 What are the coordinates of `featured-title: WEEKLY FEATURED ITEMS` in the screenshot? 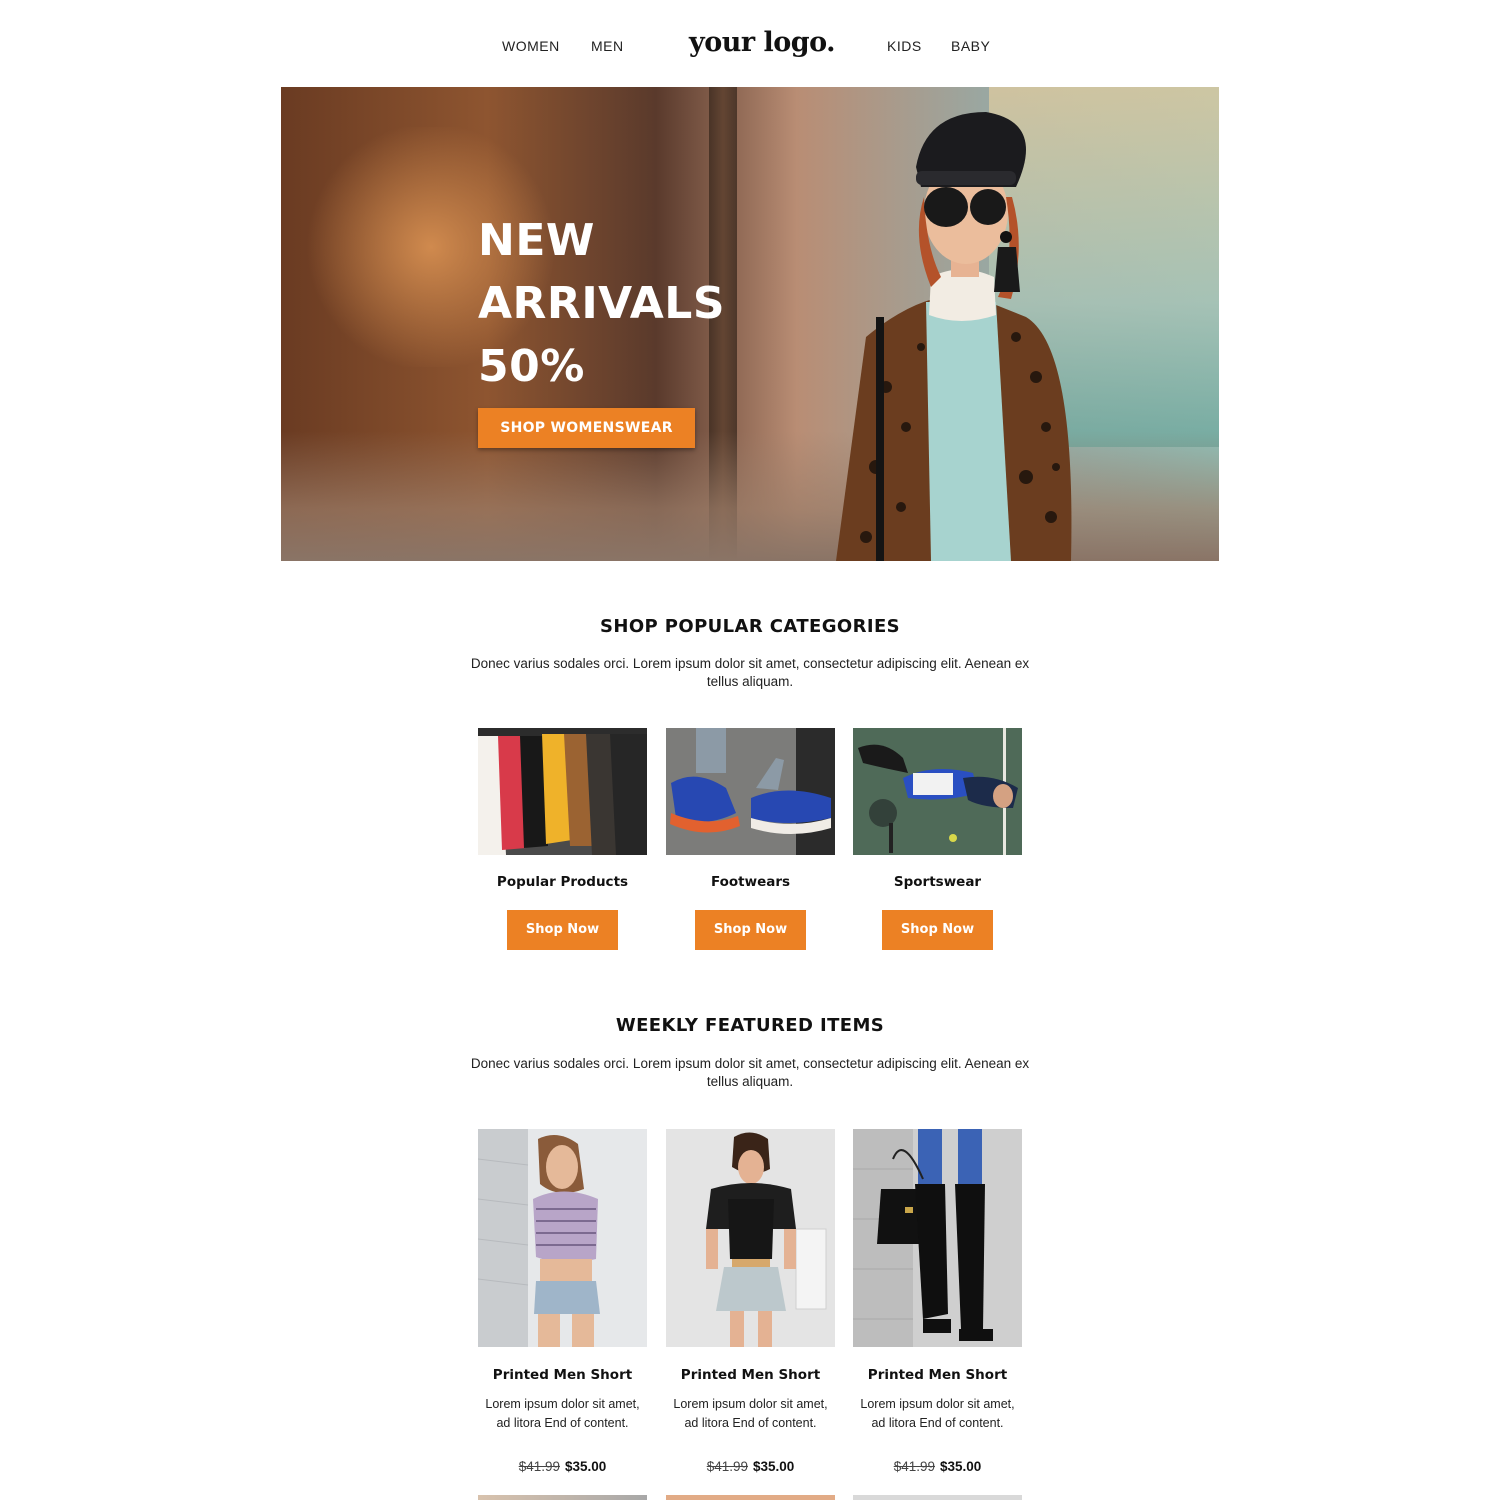 It's located at (750, 1025).